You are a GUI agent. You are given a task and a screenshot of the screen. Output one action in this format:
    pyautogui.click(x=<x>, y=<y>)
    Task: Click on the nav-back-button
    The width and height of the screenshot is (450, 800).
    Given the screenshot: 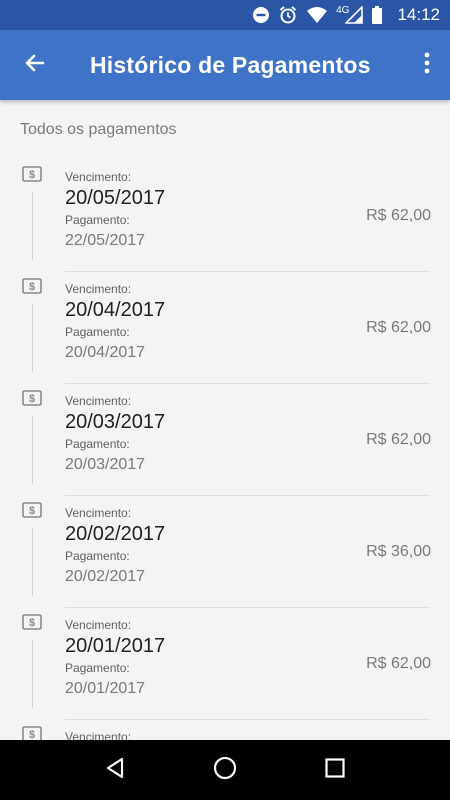 What is the action you would take?
    pyautogui.click(x=115, y=770)
    